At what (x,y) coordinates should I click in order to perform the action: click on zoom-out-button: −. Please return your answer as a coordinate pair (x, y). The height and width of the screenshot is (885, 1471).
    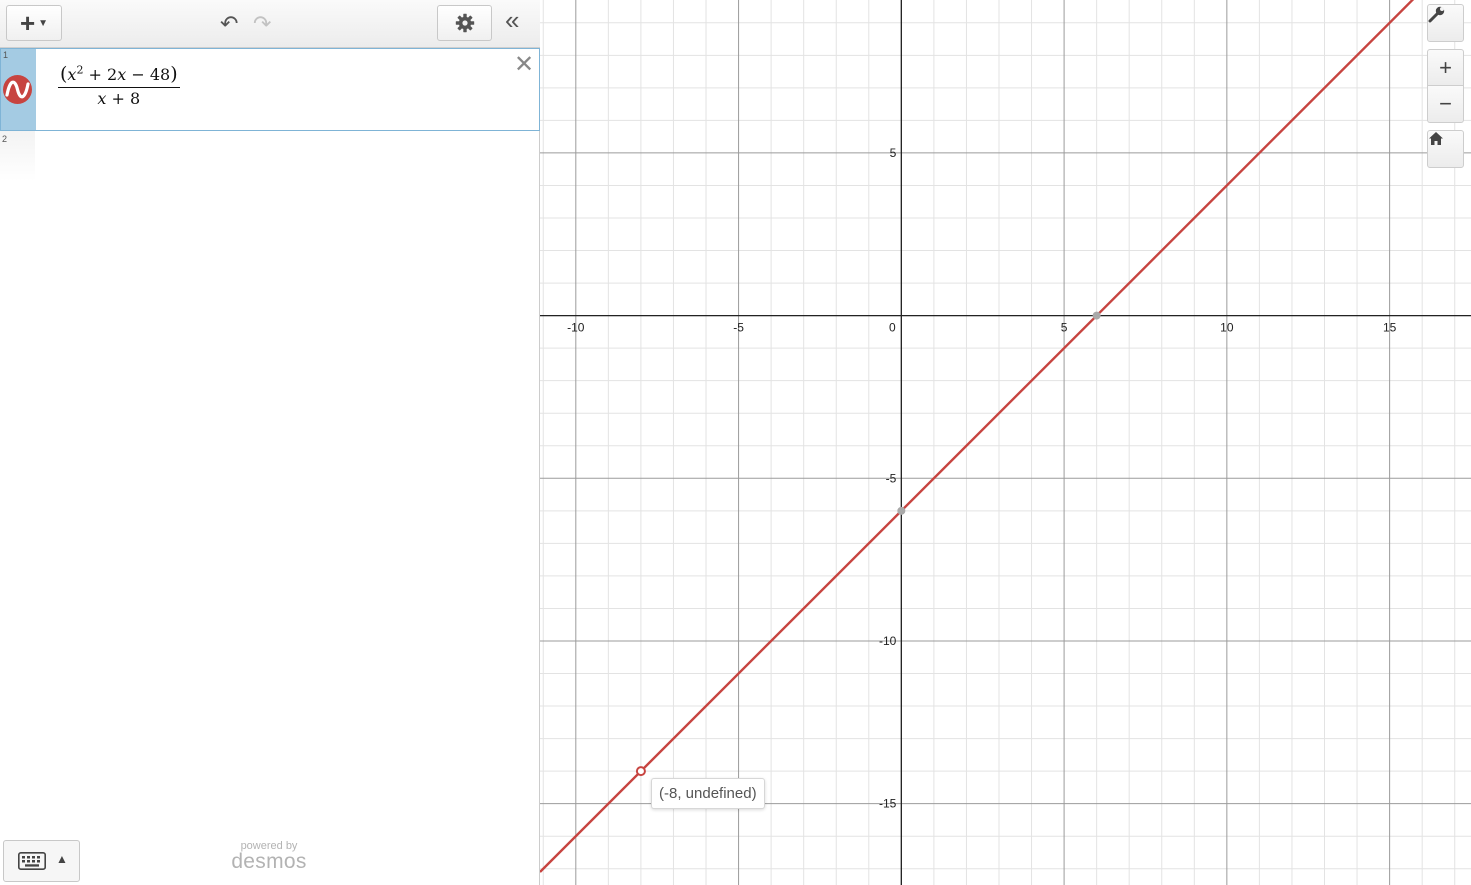
    Looking at the image, I should click on (1445, 104).